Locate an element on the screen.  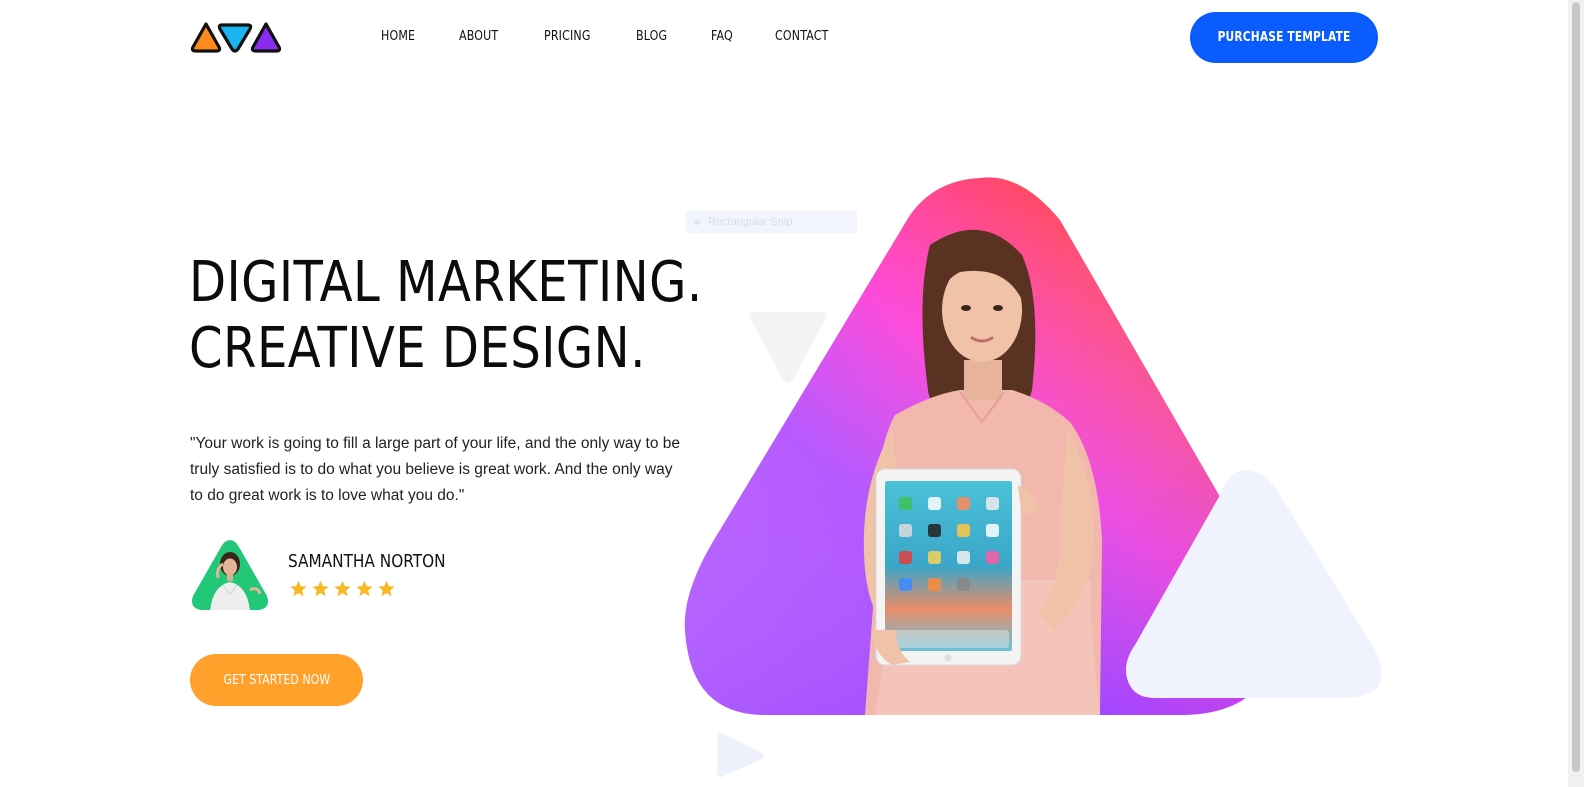
get-started-button: GET STARTED NOW is located at coordinates (276, 680).